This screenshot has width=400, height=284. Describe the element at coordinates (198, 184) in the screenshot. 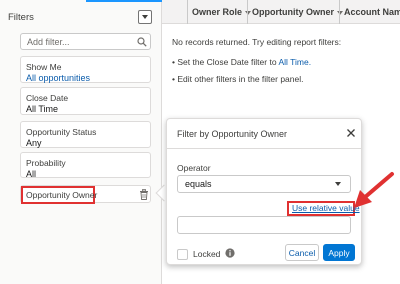

I see `operator-value: equals` at that location.